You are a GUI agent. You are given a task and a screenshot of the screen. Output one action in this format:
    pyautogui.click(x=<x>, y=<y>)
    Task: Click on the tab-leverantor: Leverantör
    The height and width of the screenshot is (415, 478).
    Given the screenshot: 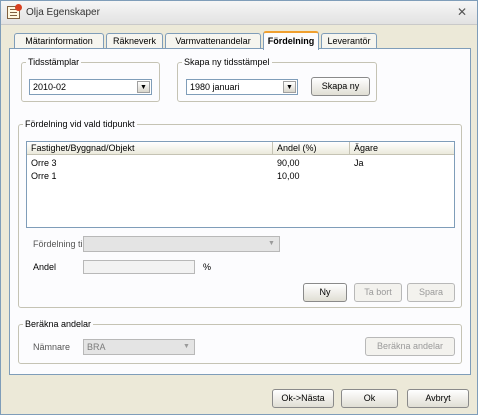 What is the action you would take?
    pyautogui.click(x=349, y=41)
    